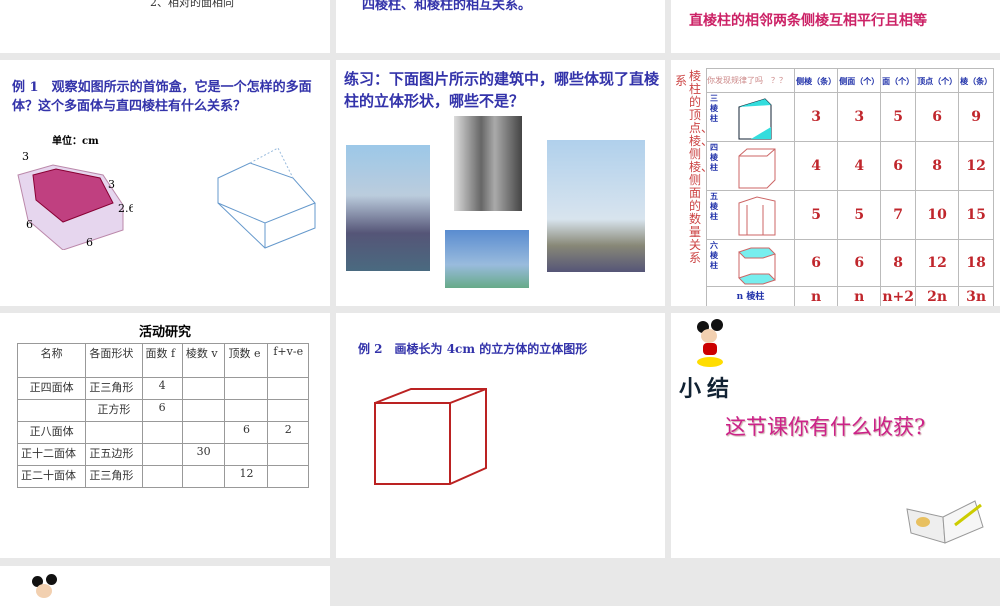 The image size is (1000, 606). What do you see at coordinates (701, 167) in the screenshot?
I see `side-title: 棱柱的顶点、棱、侧棱、侧面的数量关系` at bounding box center [701, 167].